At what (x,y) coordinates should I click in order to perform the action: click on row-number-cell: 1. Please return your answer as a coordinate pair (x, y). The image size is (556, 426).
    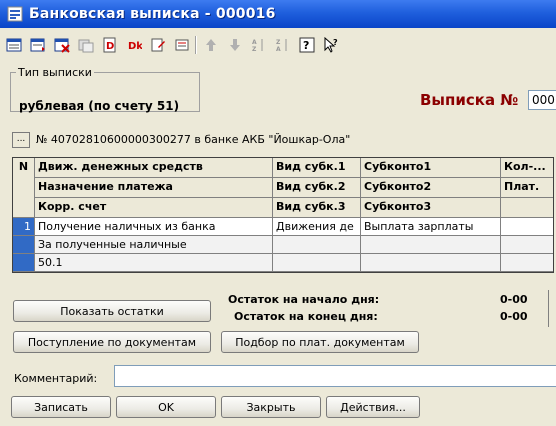
    Looking at the image, I should click on (24, 227).